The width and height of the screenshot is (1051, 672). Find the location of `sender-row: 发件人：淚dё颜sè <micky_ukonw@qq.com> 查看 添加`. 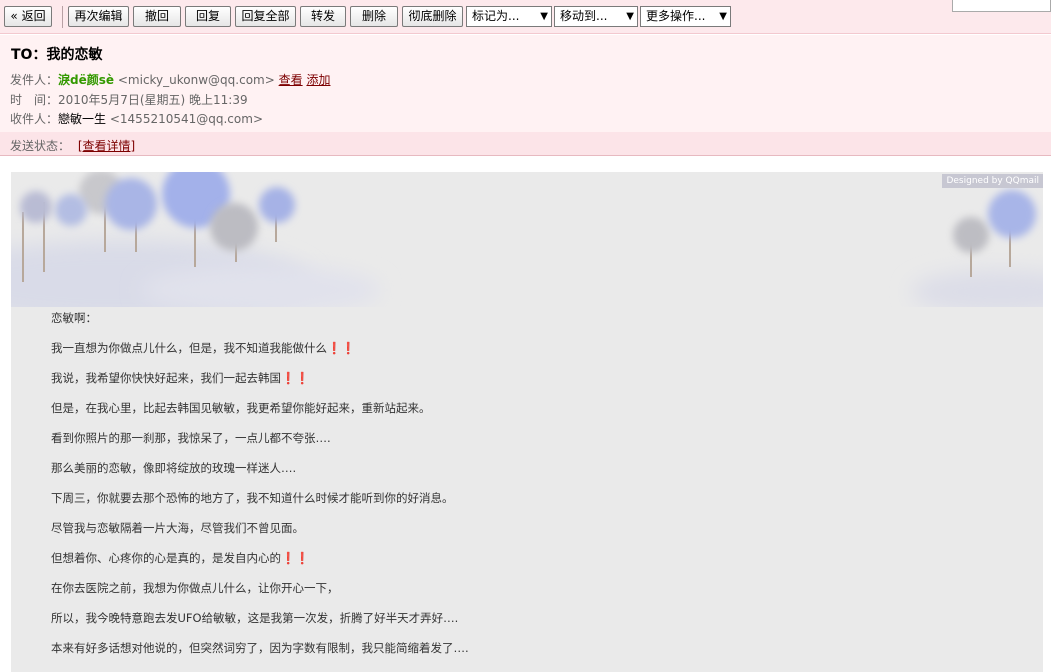

sender-row: 发件人：淚dё颜sè <micky_ukonw@qq.com> 查看 添加 is located at coordinates (170, 79).